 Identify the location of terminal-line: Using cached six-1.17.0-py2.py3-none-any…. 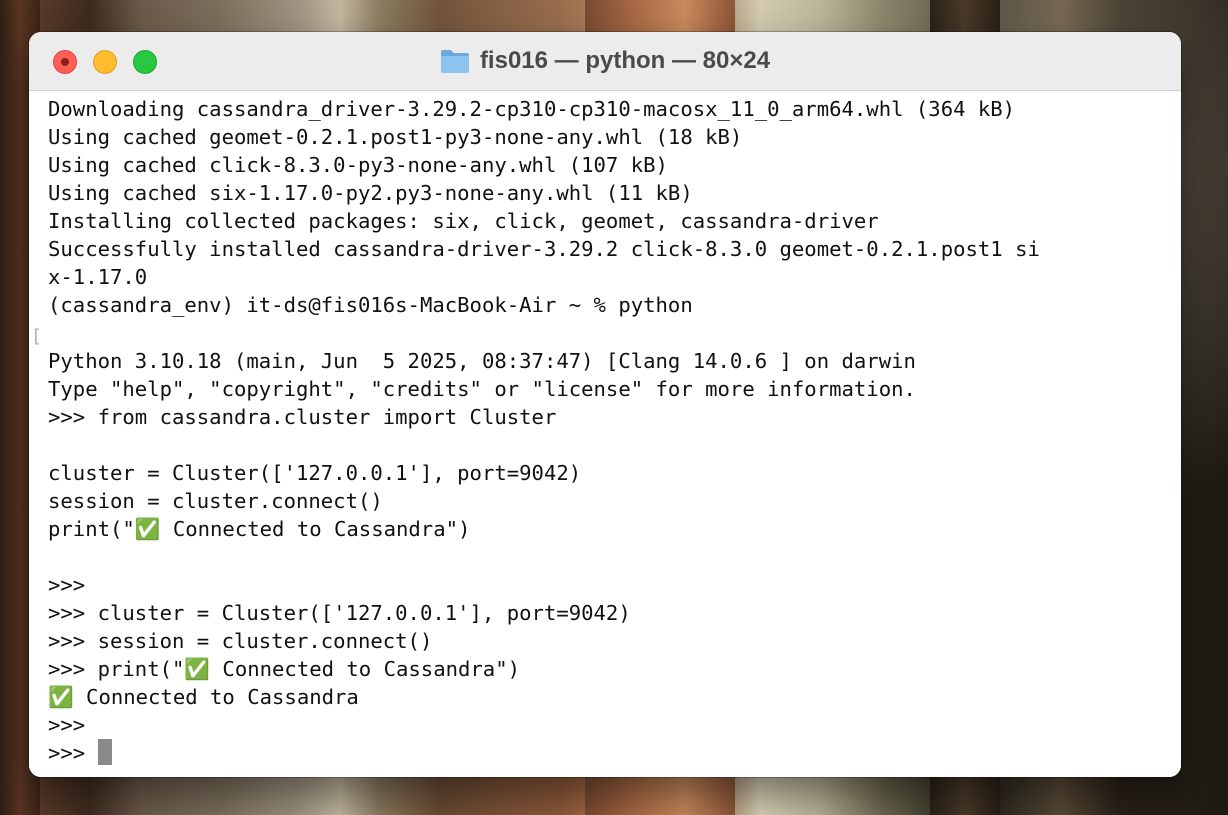
(370, 193).